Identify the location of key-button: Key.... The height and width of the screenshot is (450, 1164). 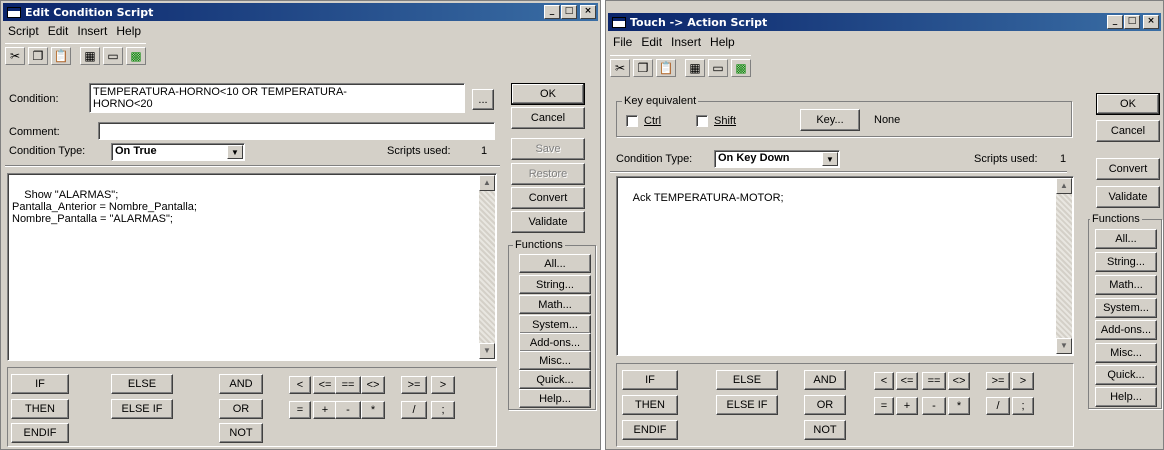
(830, 120).